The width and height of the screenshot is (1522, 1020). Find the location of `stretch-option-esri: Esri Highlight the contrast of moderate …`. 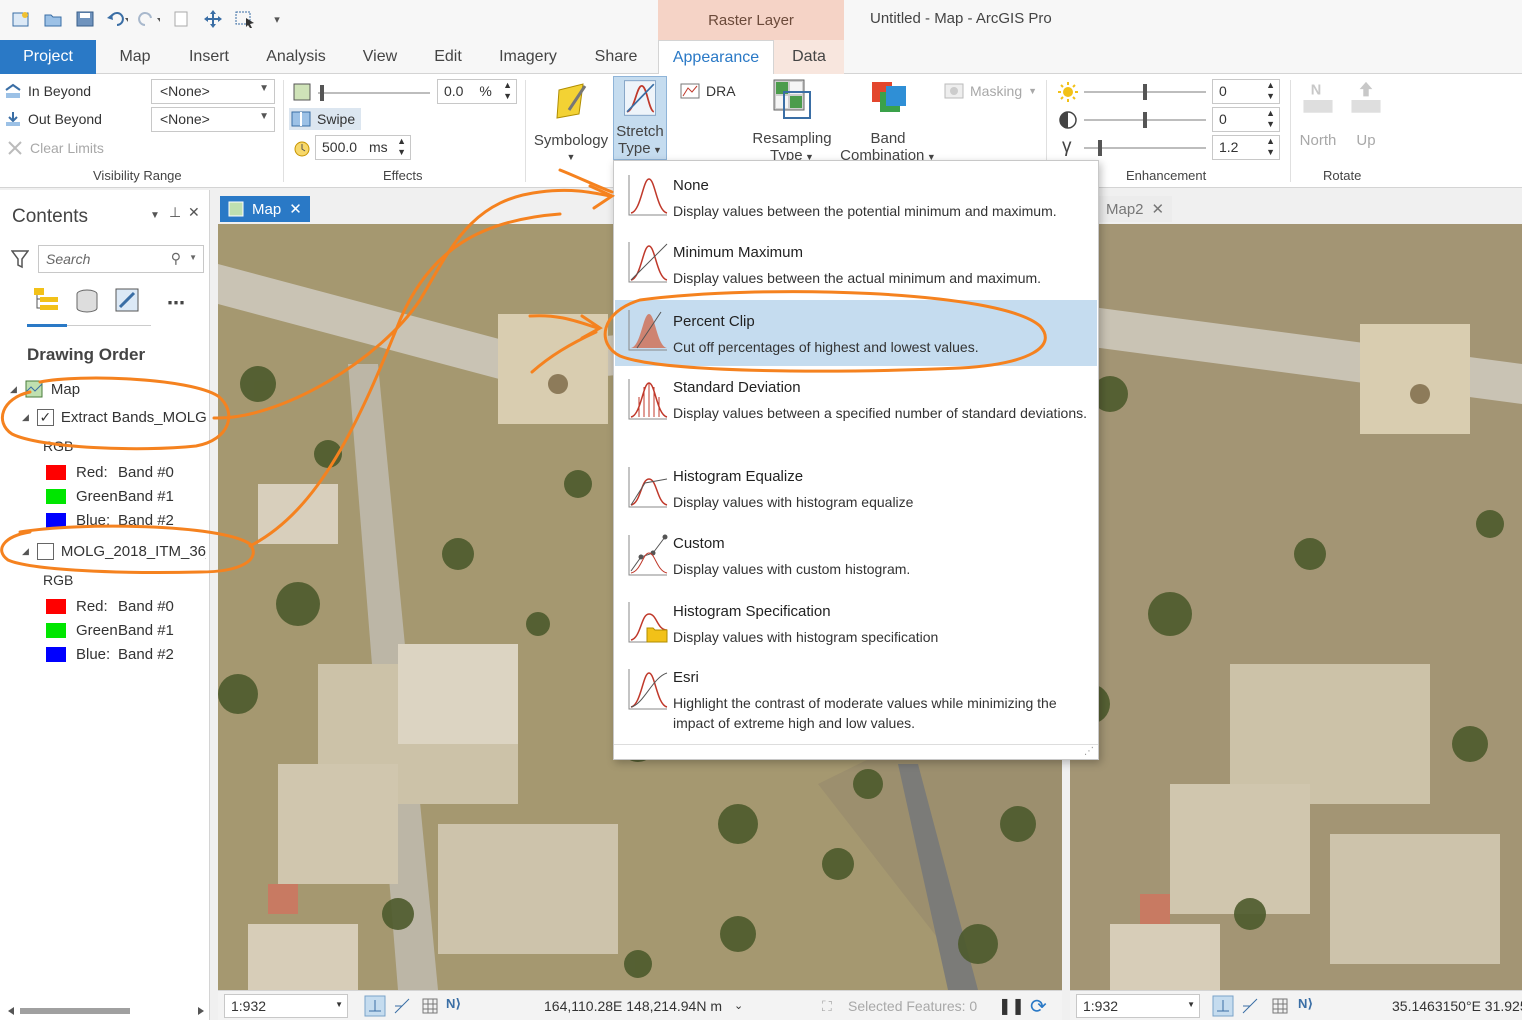

stretch-option-esri: Esri Highlight the contrast of moderate … is located at coordinates (856, 702).